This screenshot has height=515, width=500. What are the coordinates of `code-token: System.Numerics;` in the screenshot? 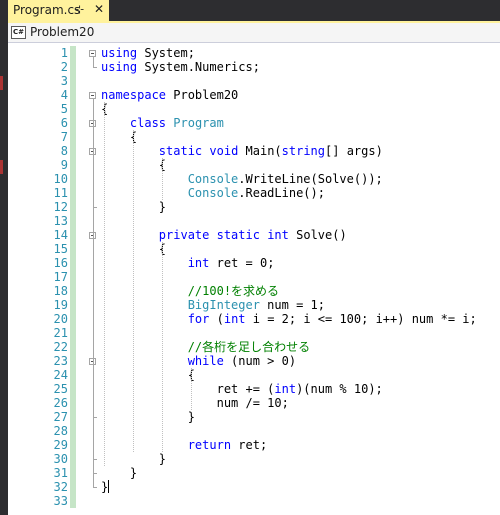 It's located at (198, 67).